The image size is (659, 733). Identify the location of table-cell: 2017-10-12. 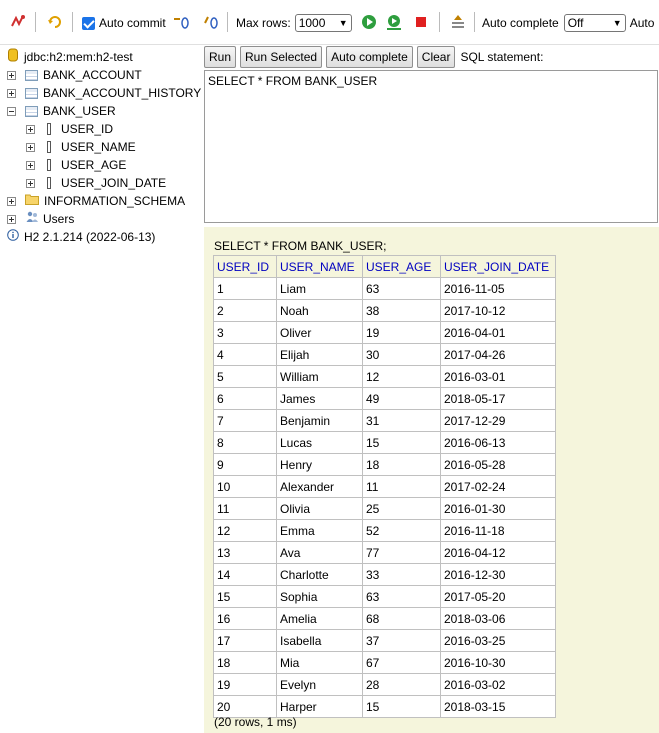
(498, 310).